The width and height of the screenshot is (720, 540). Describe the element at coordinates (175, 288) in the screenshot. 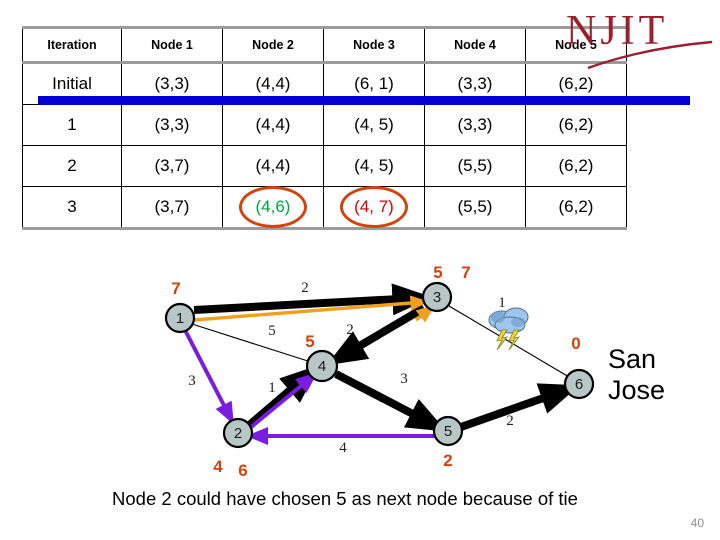

I see `node-1-distance: 7` at that location.